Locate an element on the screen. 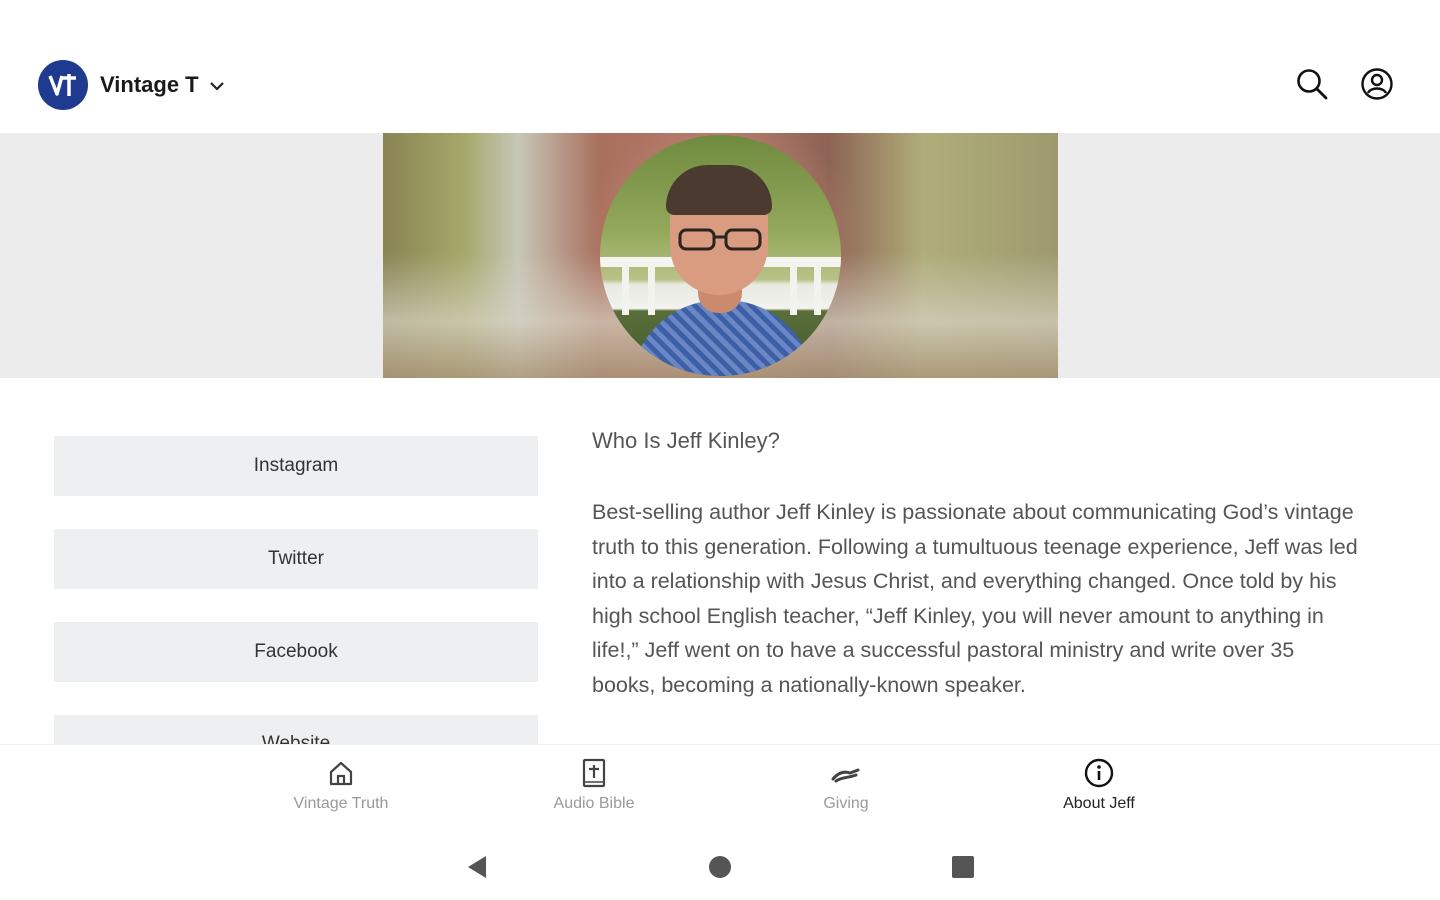 Image resolution: width=1440 pixels, height=900 pixels. facebook-link-button: Facebook is located at coordinates (296, 652).